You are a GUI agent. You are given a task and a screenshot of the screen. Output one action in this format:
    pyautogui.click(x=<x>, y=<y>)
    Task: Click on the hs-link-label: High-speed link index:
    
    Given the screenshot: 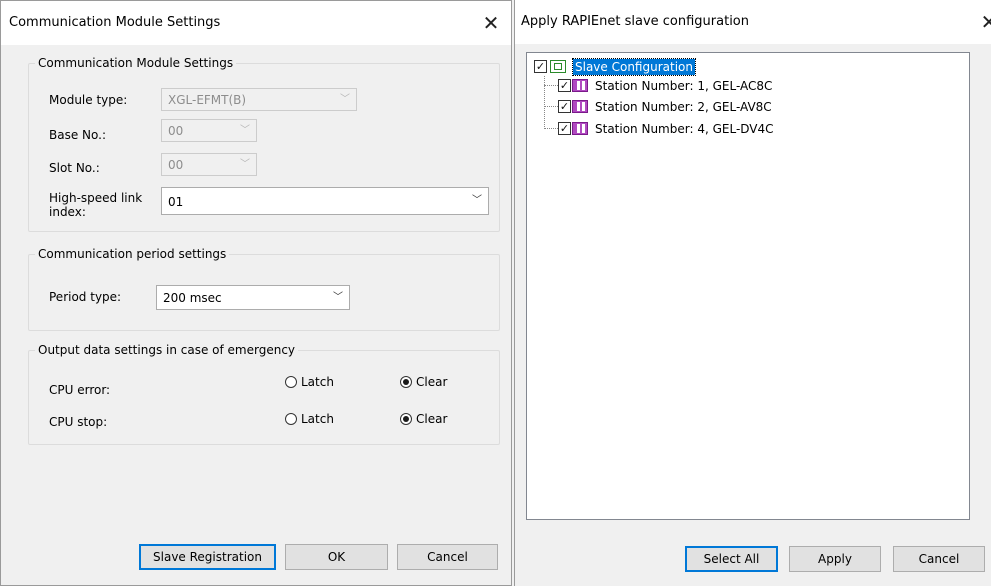 What is the action you would take?
    pyautogui.click(x=95, y=205)
    